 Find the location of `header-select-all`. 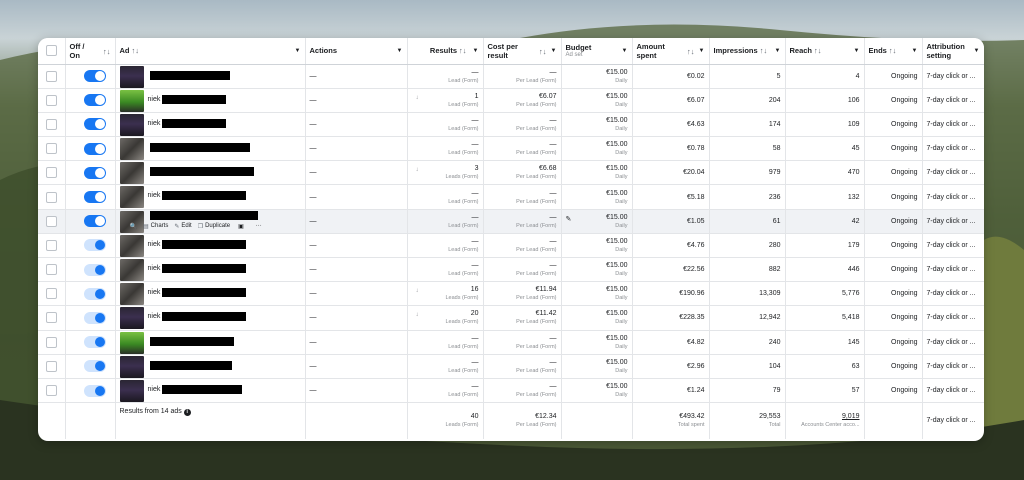

header-select-all is located at coordinates (52, 51).